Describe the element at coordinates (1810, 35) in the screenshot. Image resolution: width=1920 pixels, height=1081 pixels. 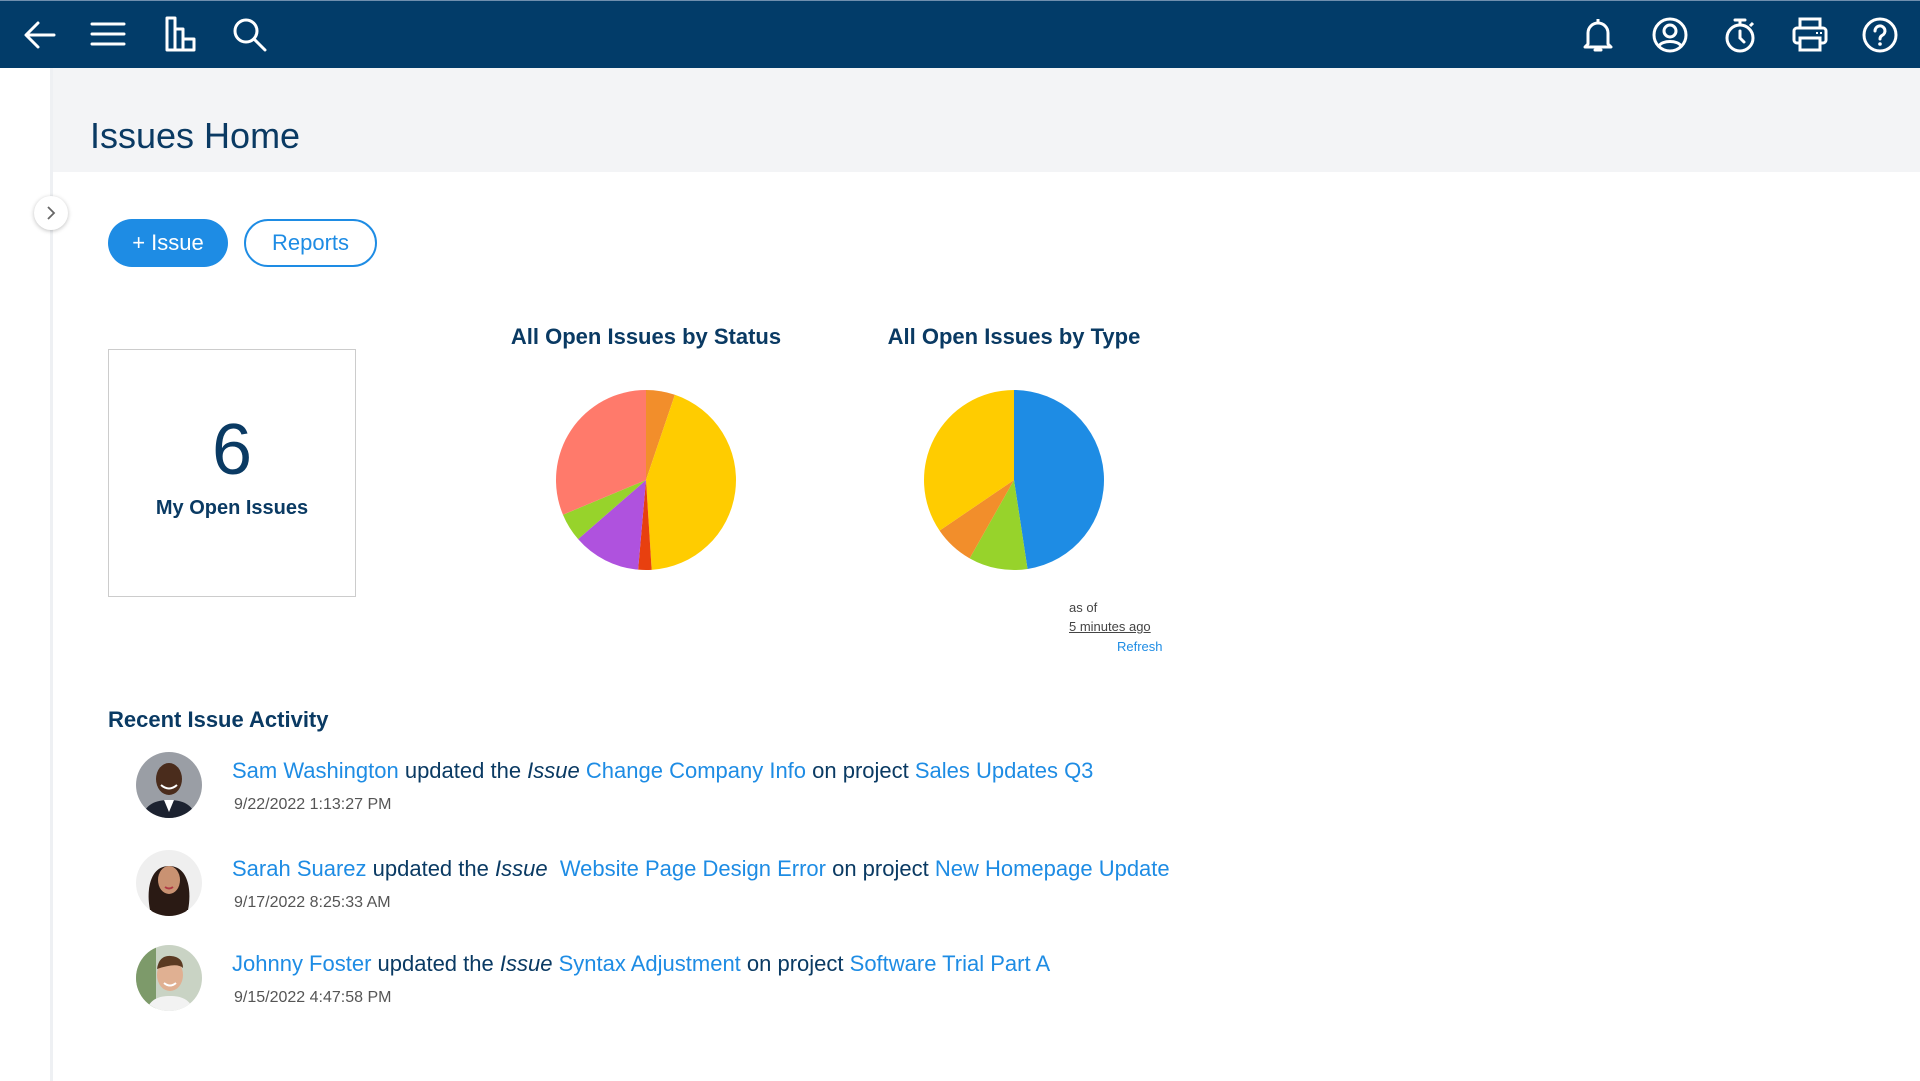
I see `print-icon` at that location.